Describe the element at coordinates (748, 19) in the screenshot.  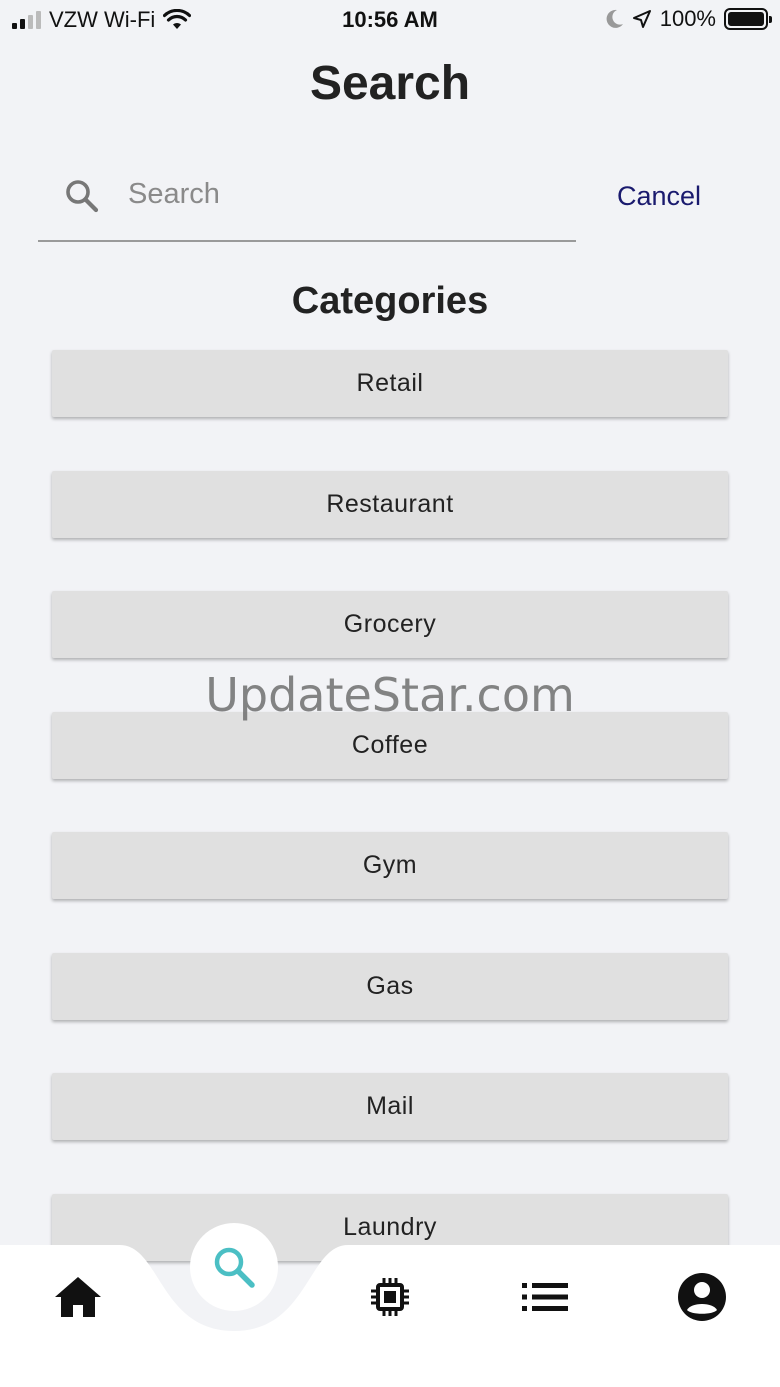
I see `battery-icon` at that location.